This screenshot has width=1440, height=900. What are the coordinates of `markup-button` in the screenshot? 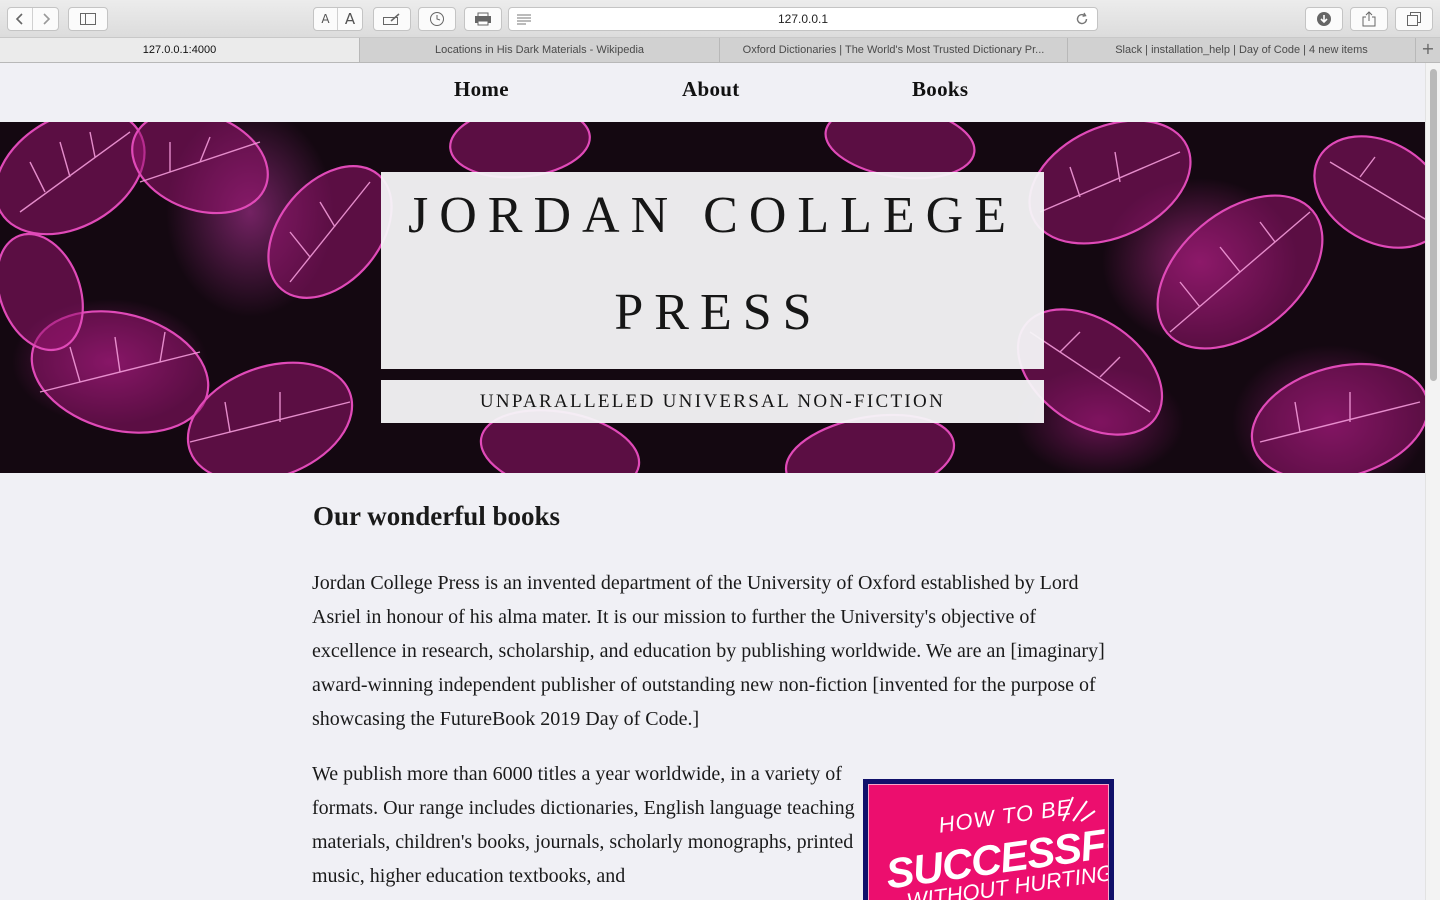 It's located at (392, 19).